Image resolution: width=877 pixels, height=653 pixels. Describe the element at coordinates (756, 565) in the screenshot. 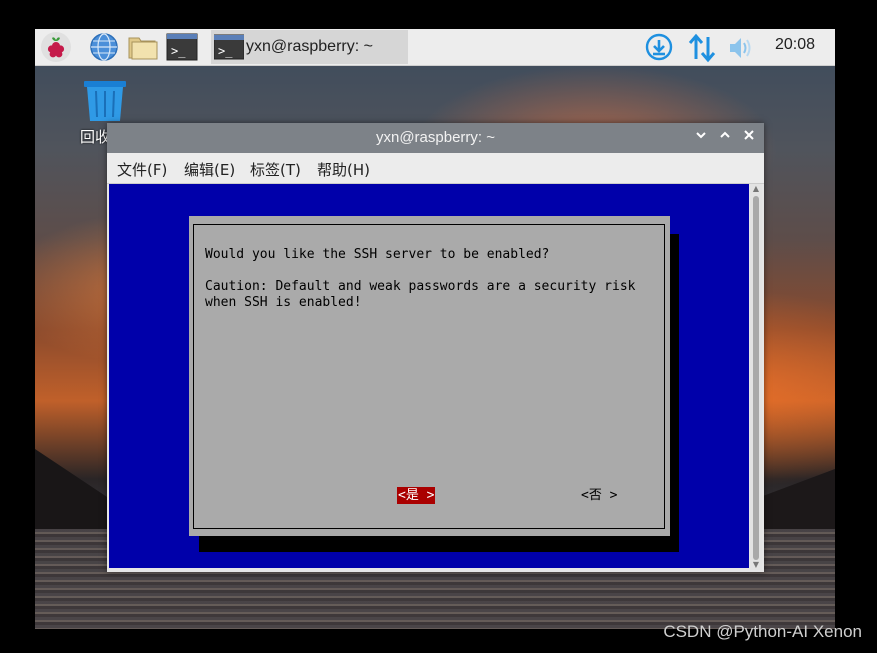

I see `scroll-down-icon: ▼` at that location.